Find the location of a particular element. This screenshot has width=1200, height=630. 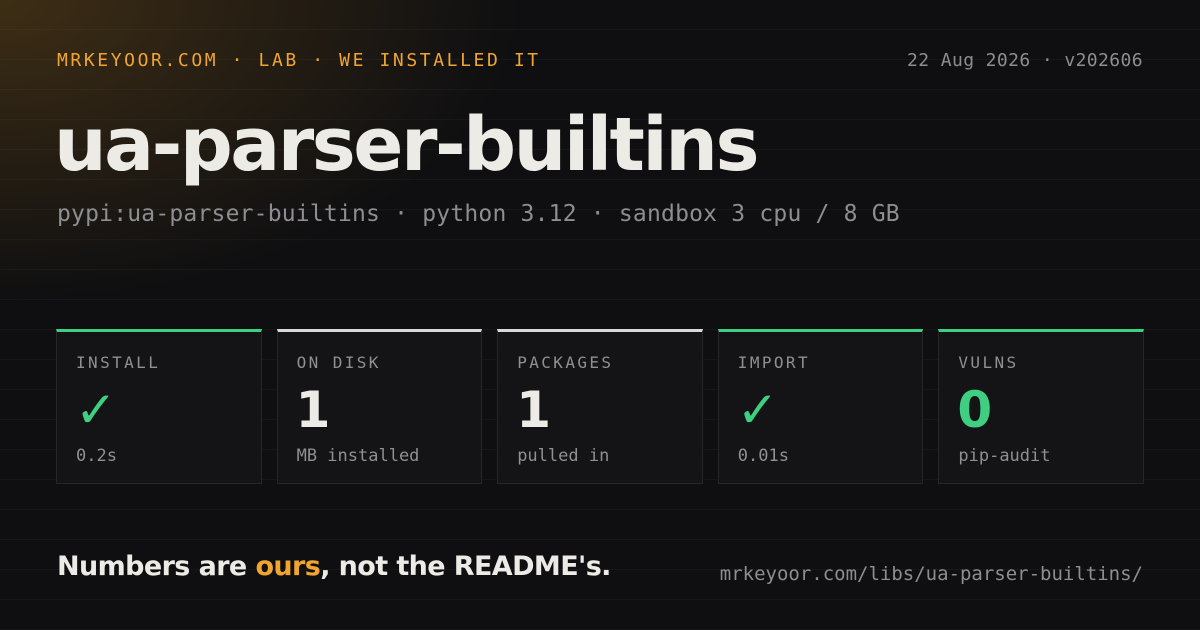

stat-label: IMPORT is located at coordinates (773, 362).